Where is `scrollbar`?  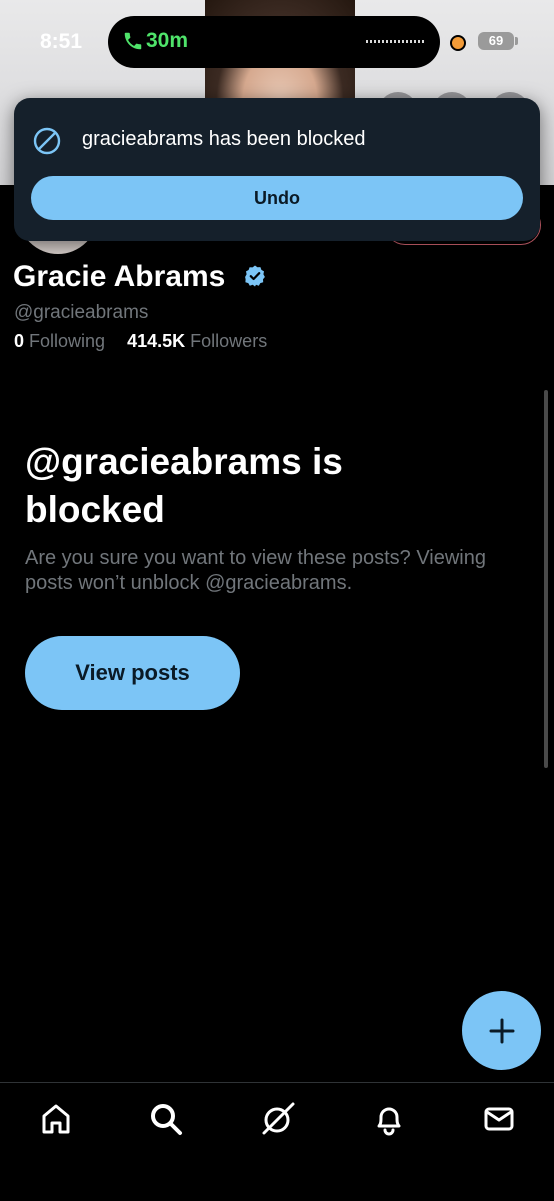 scrollbar is located at coordinates (546, 579).